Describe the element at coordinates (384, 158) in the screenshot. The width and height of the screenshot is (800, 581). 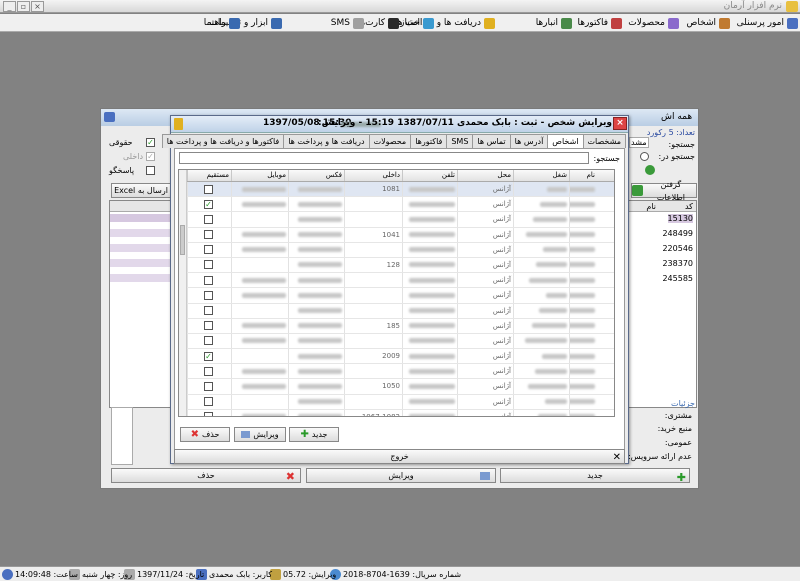
I see `dialog-search-input` at that location.